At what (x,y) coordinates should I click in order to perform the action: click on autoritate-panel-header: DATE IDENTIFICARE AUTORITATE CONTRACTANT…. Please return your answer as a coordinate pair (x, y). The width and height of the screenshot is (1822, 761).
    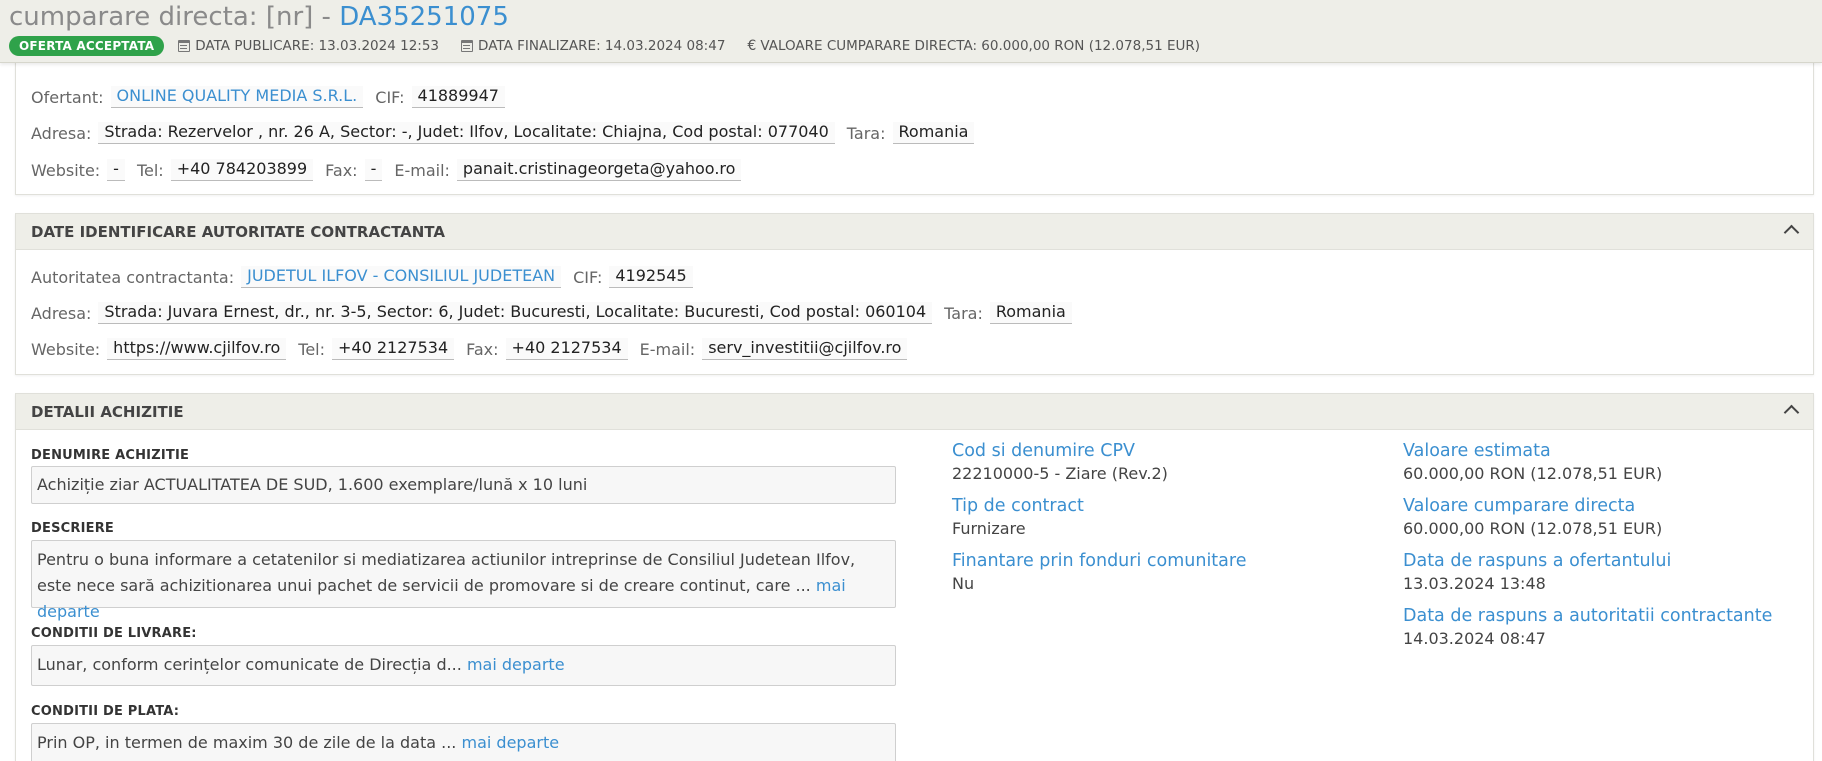
    Looking at the image, I should click on (914, 232).